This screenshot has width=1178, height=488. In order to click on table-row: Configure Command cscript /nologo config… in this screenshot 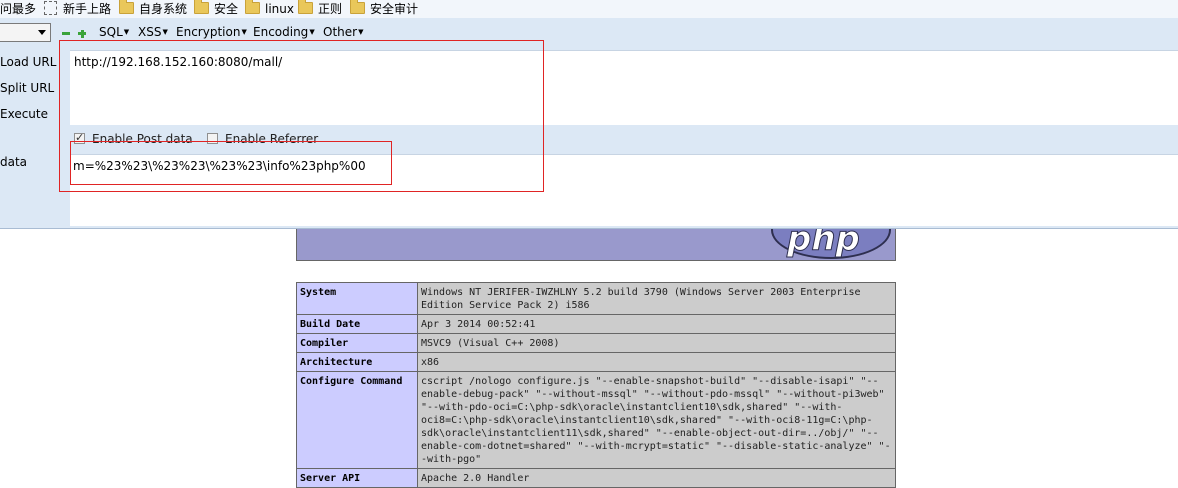, I will do `click(596, 420)`.